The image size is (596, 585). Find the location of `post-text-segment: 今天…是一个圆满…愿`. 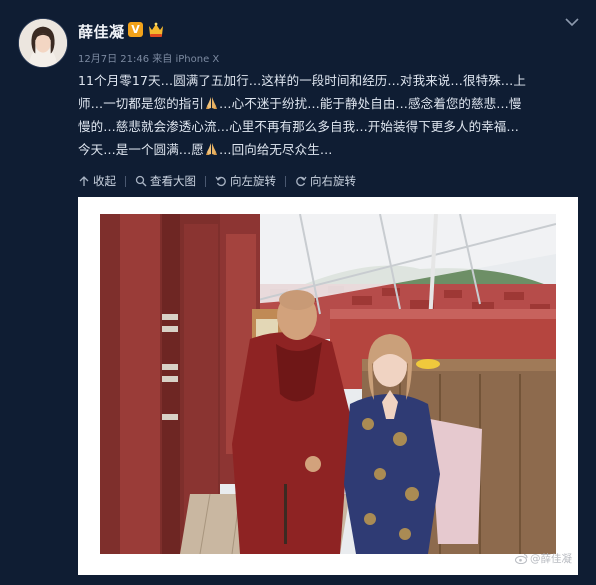

post-text-segment: 今天…是一个圆满…愿 is located at coordinates (141, 149).